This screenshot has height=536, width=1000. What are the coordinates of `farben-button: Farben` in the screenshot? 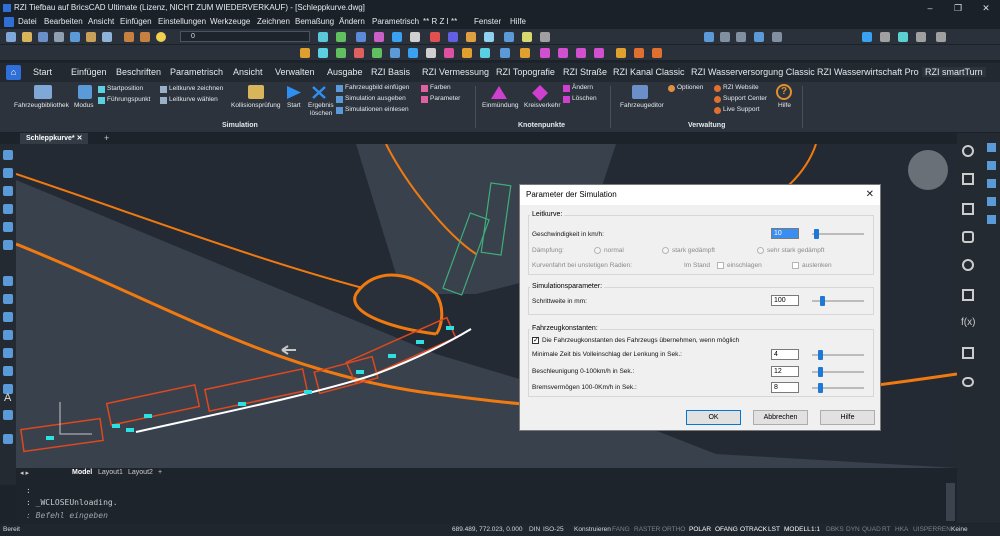 It's located at (440, 88).